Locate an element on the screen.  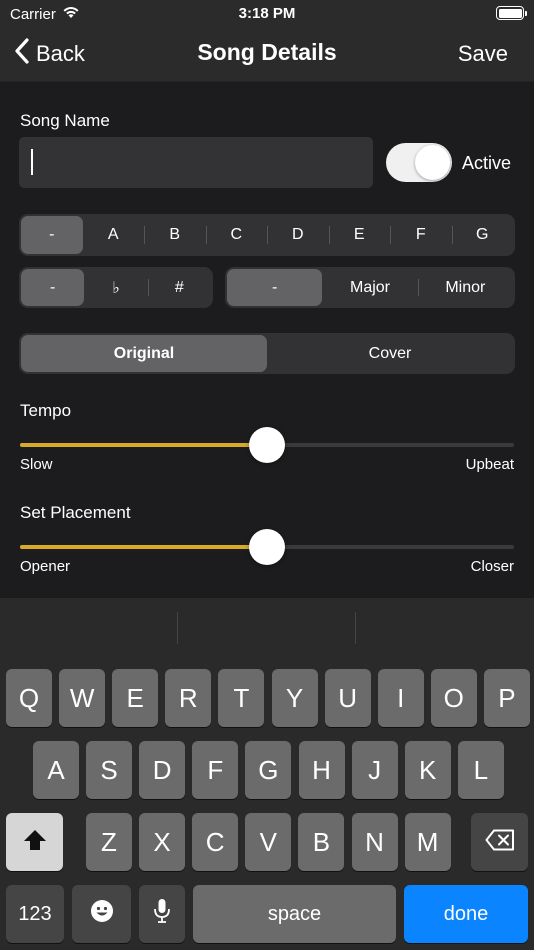
key-p: P is located at coordinates (506, 698).